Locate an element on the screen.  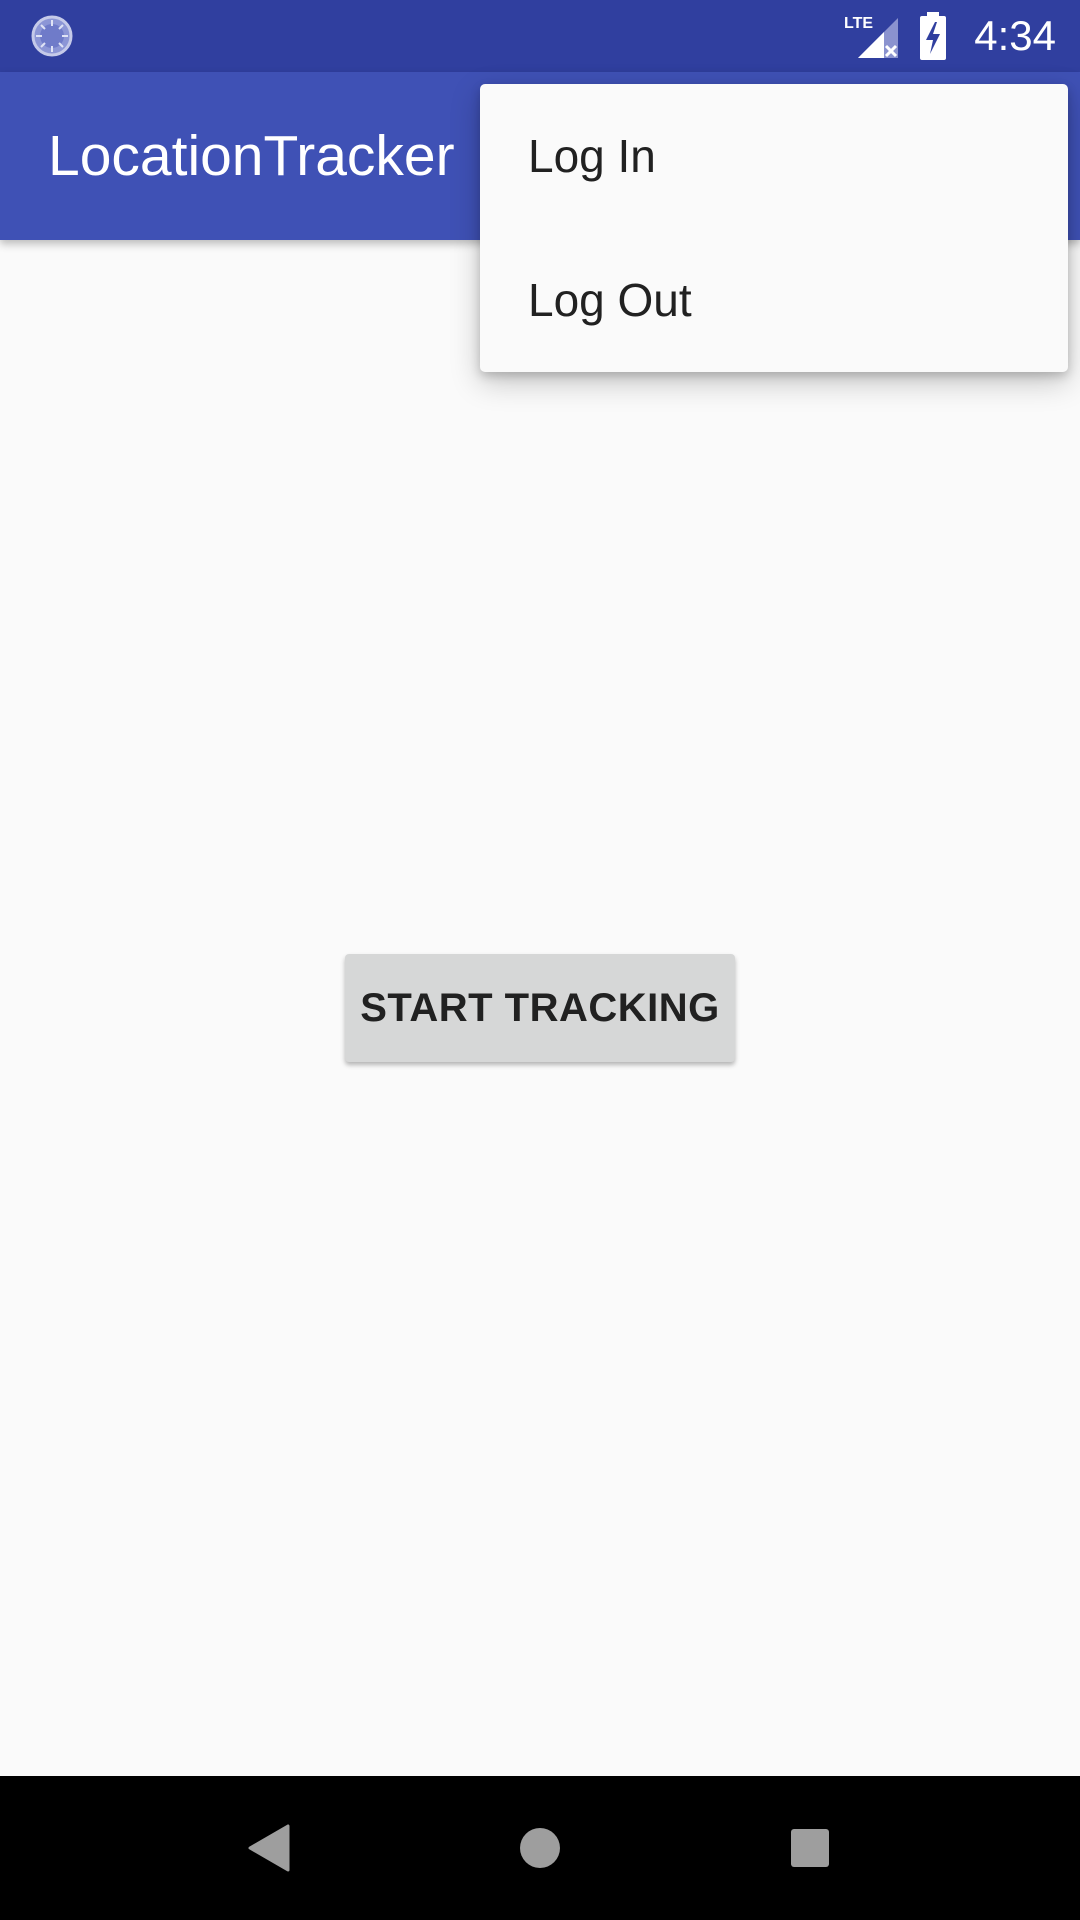
back-triangle-icon is located at coordinates (269, 1848).